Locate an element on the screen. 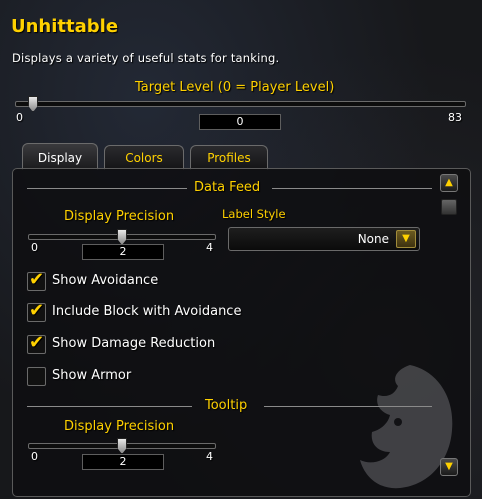 The width and height of the screenshot is (482, 499). target-level-min: 0 is located at coordinates (19, 117).